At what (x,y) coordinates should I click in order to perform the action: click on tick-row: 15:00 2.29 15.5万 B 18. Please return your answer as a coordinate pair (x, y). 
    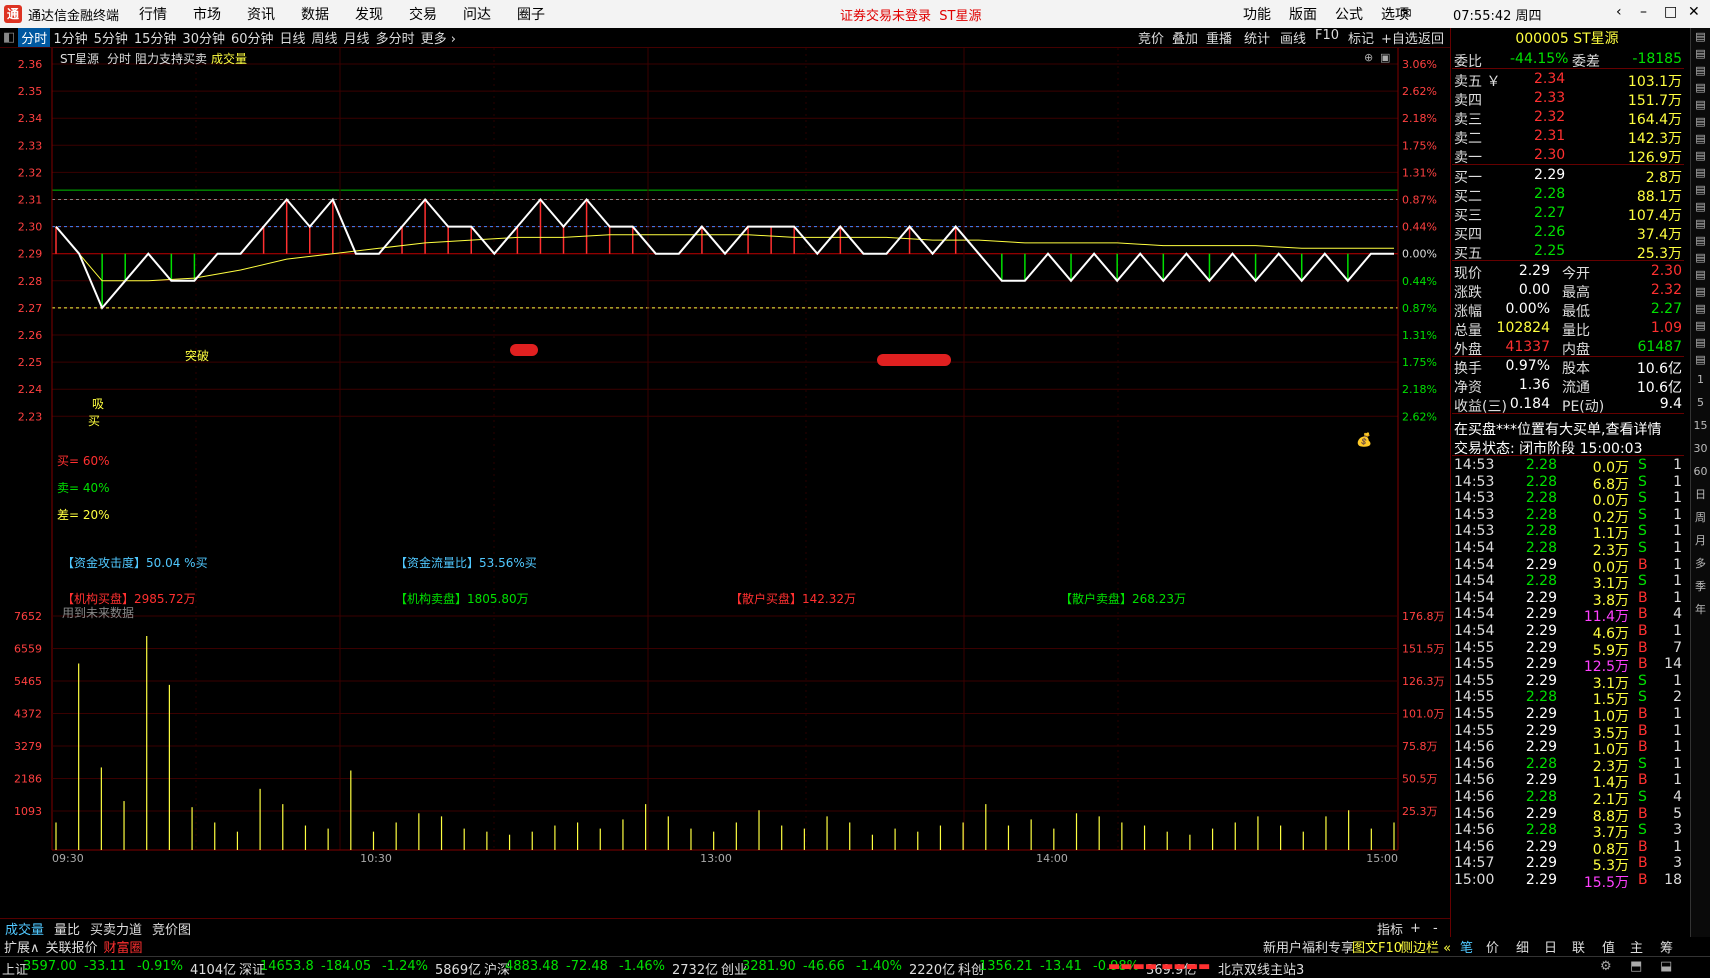
    Looking at the image, I should click on (1568, 881).